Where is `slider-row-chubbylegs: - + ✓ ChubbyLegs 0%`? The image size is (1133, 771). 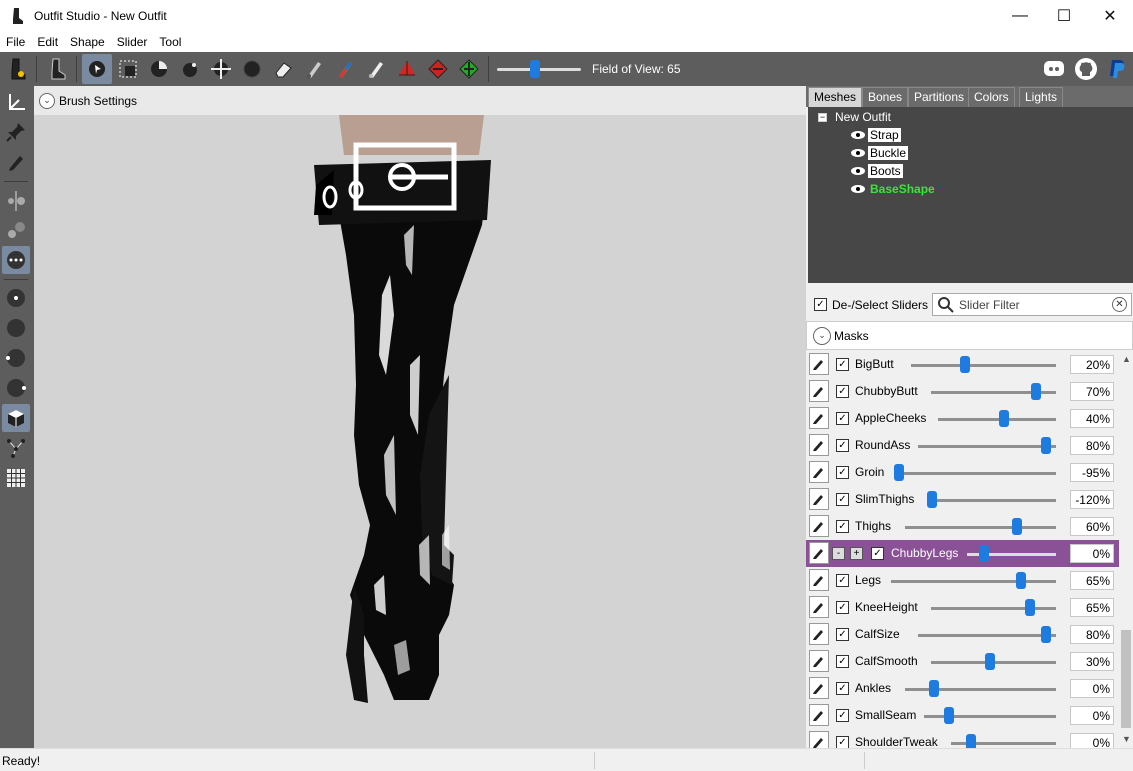
slider-row-chubbylegs: - + ✓ ChubbyLegs 0% is located at coordinates (962, 553).